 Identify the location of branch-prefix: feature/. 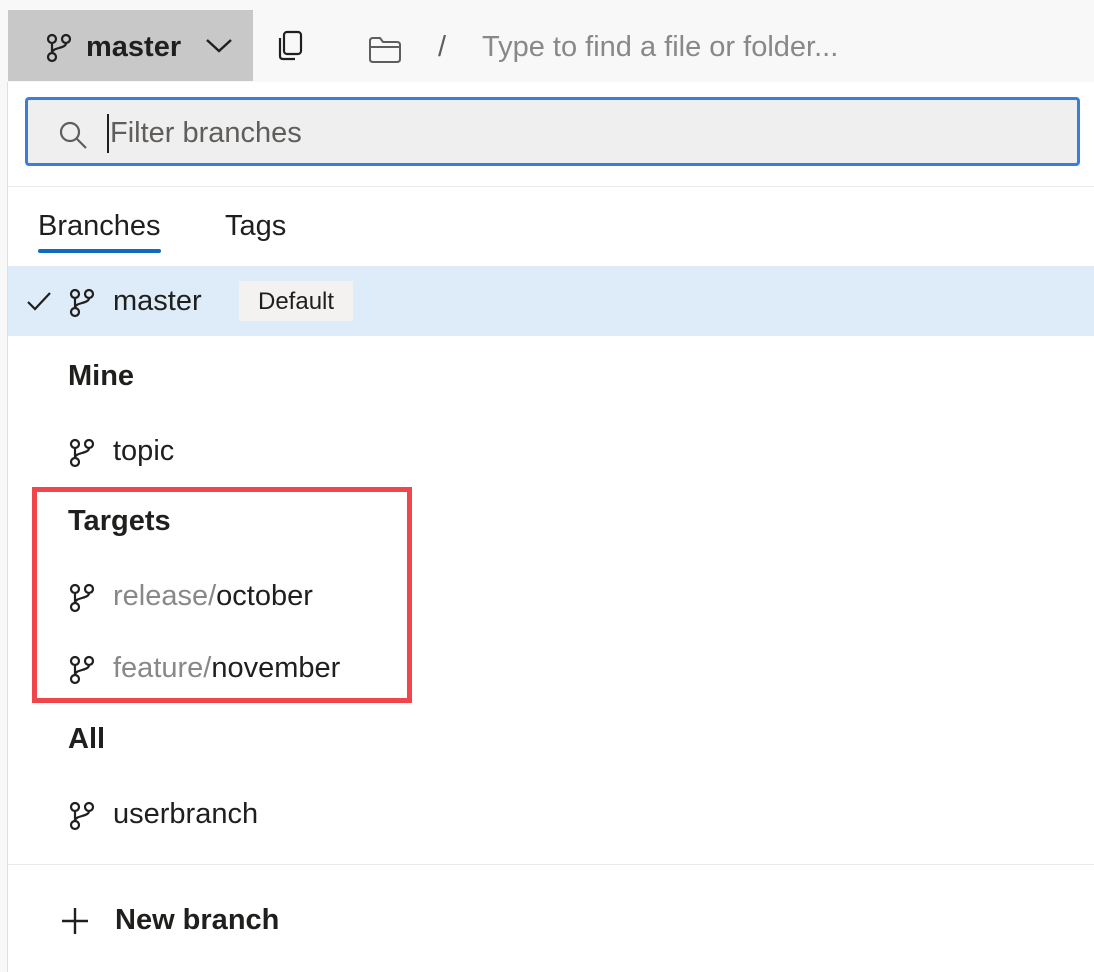
(162, 668).